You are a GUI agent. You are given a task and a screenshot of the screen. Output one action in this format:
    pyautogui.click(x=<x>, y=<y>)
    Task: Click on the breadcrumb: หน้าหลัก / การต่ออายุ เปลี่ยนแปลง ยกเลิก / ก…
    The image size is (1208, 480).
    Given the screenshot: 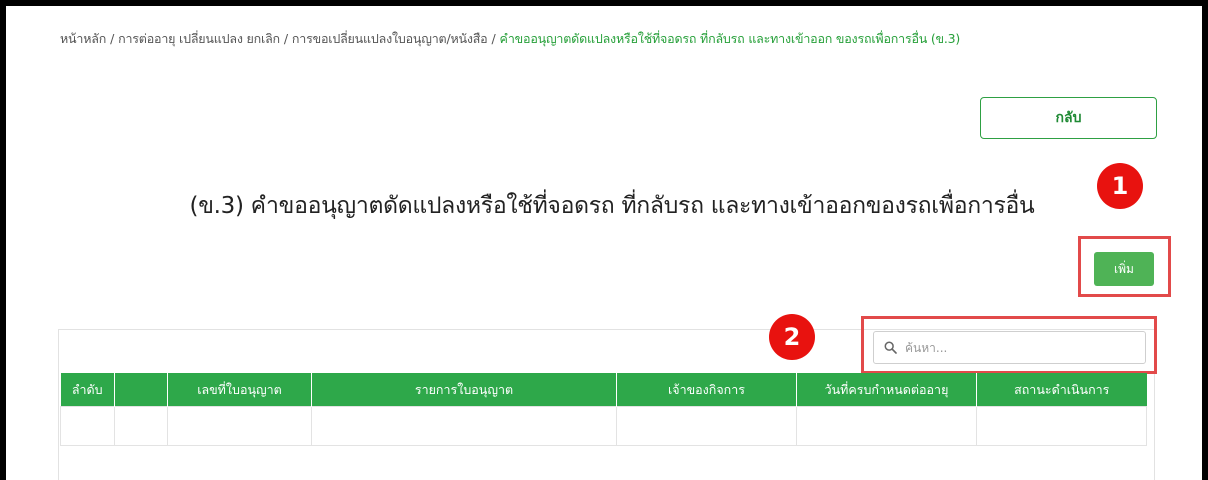 What is the action you would take?
    pyautogui.click(x=510, y=39)
    